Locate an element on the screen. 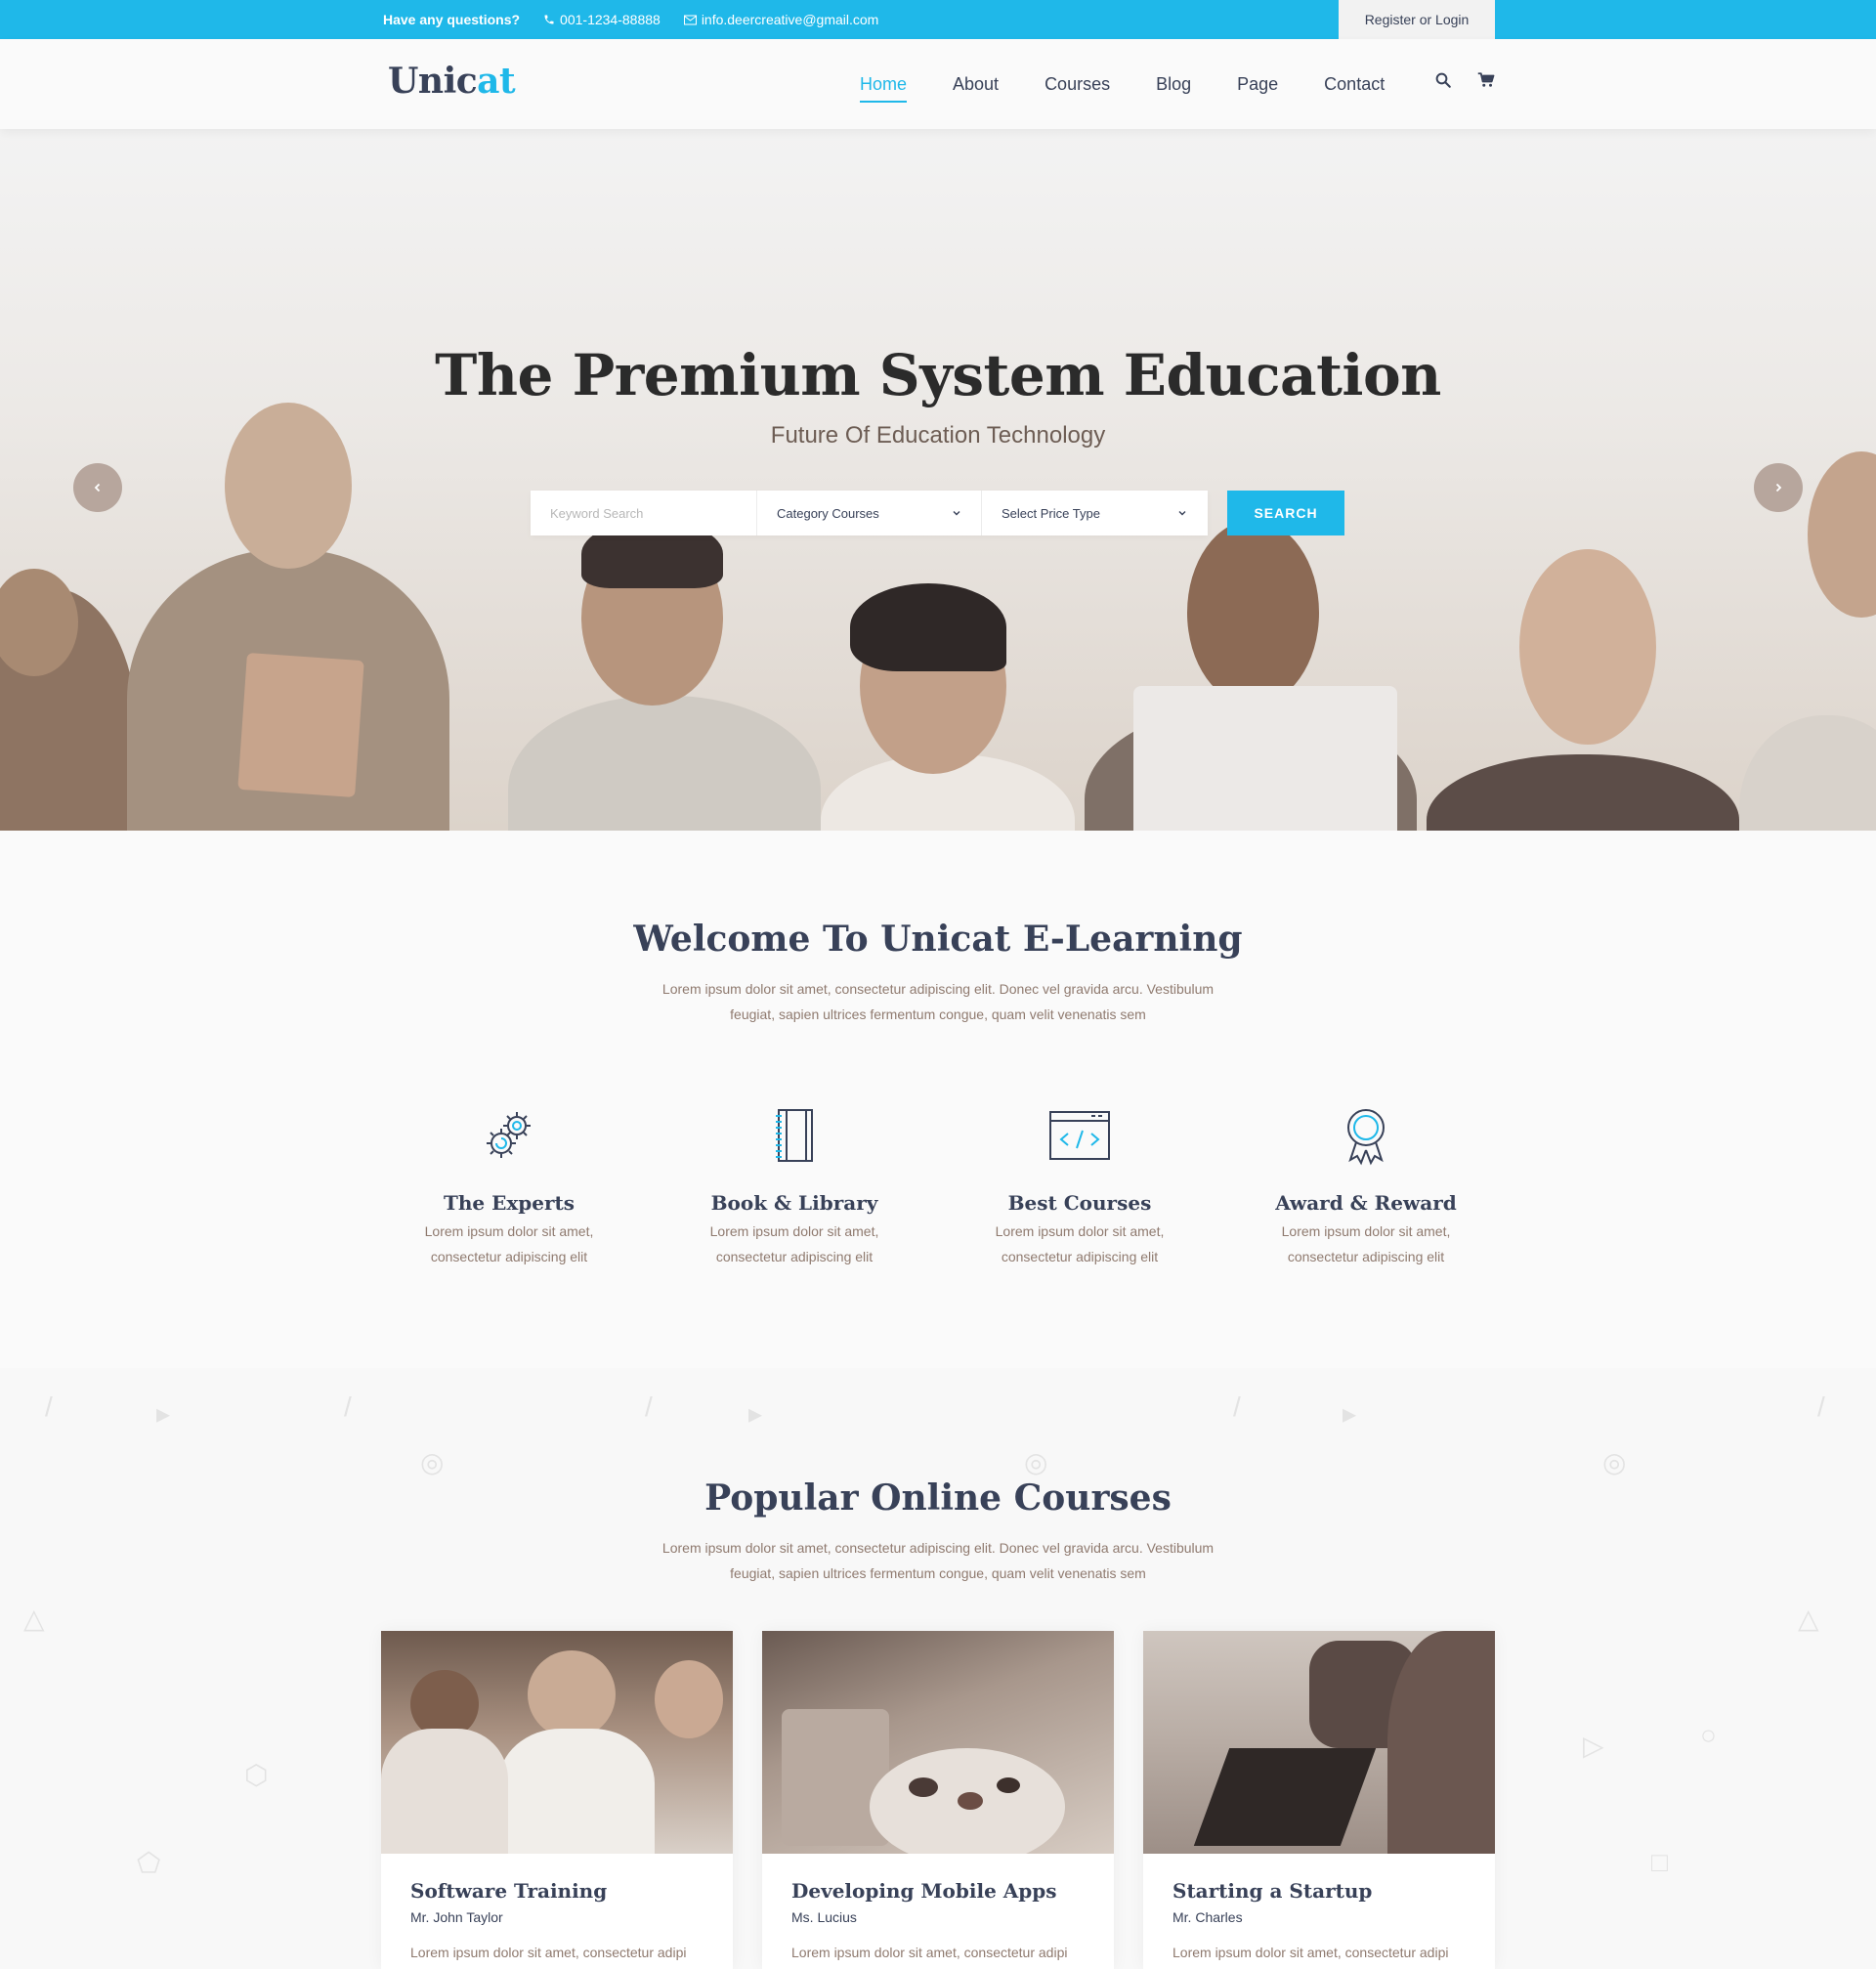  course-title: Software Training is located at coordinates (508, 1891).